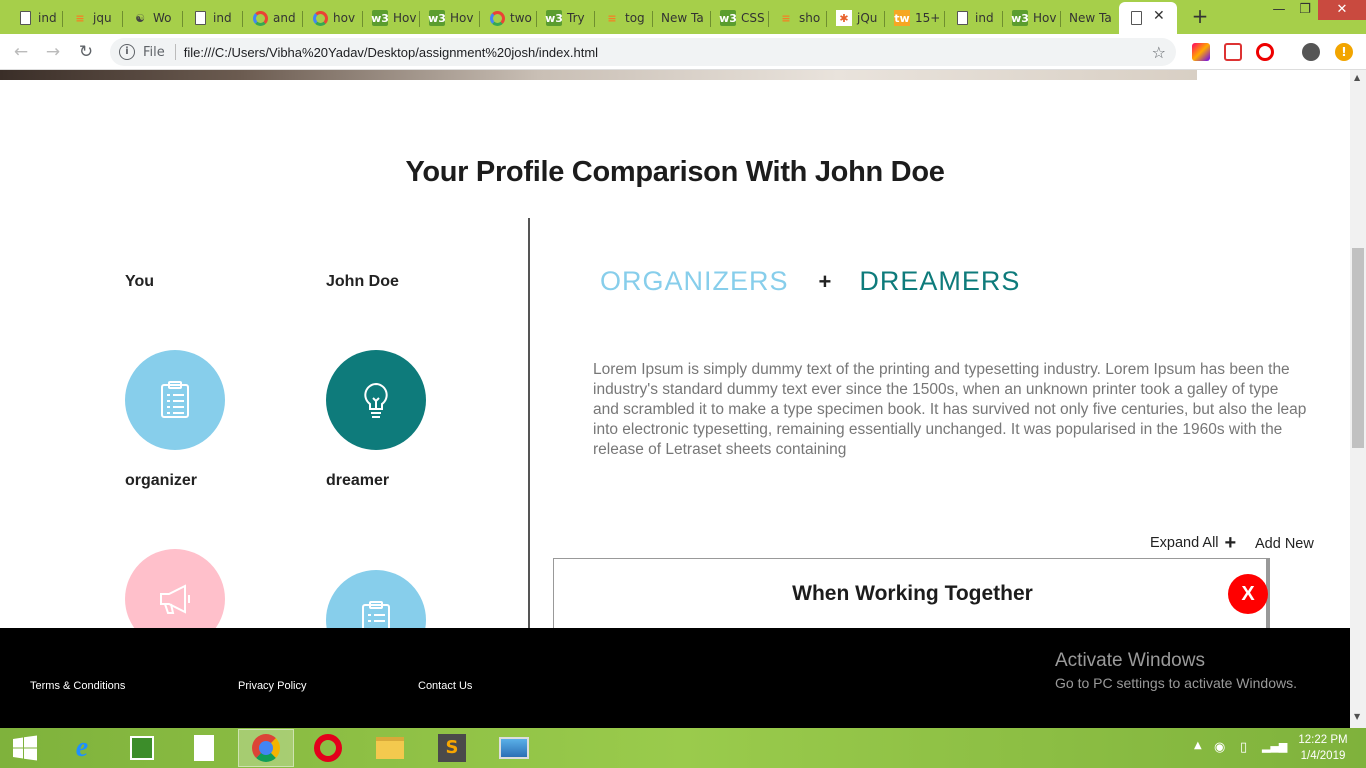  Describe the element at coordinates (810, 18) in the screenshot. I see `tab-label: sho` at that location.